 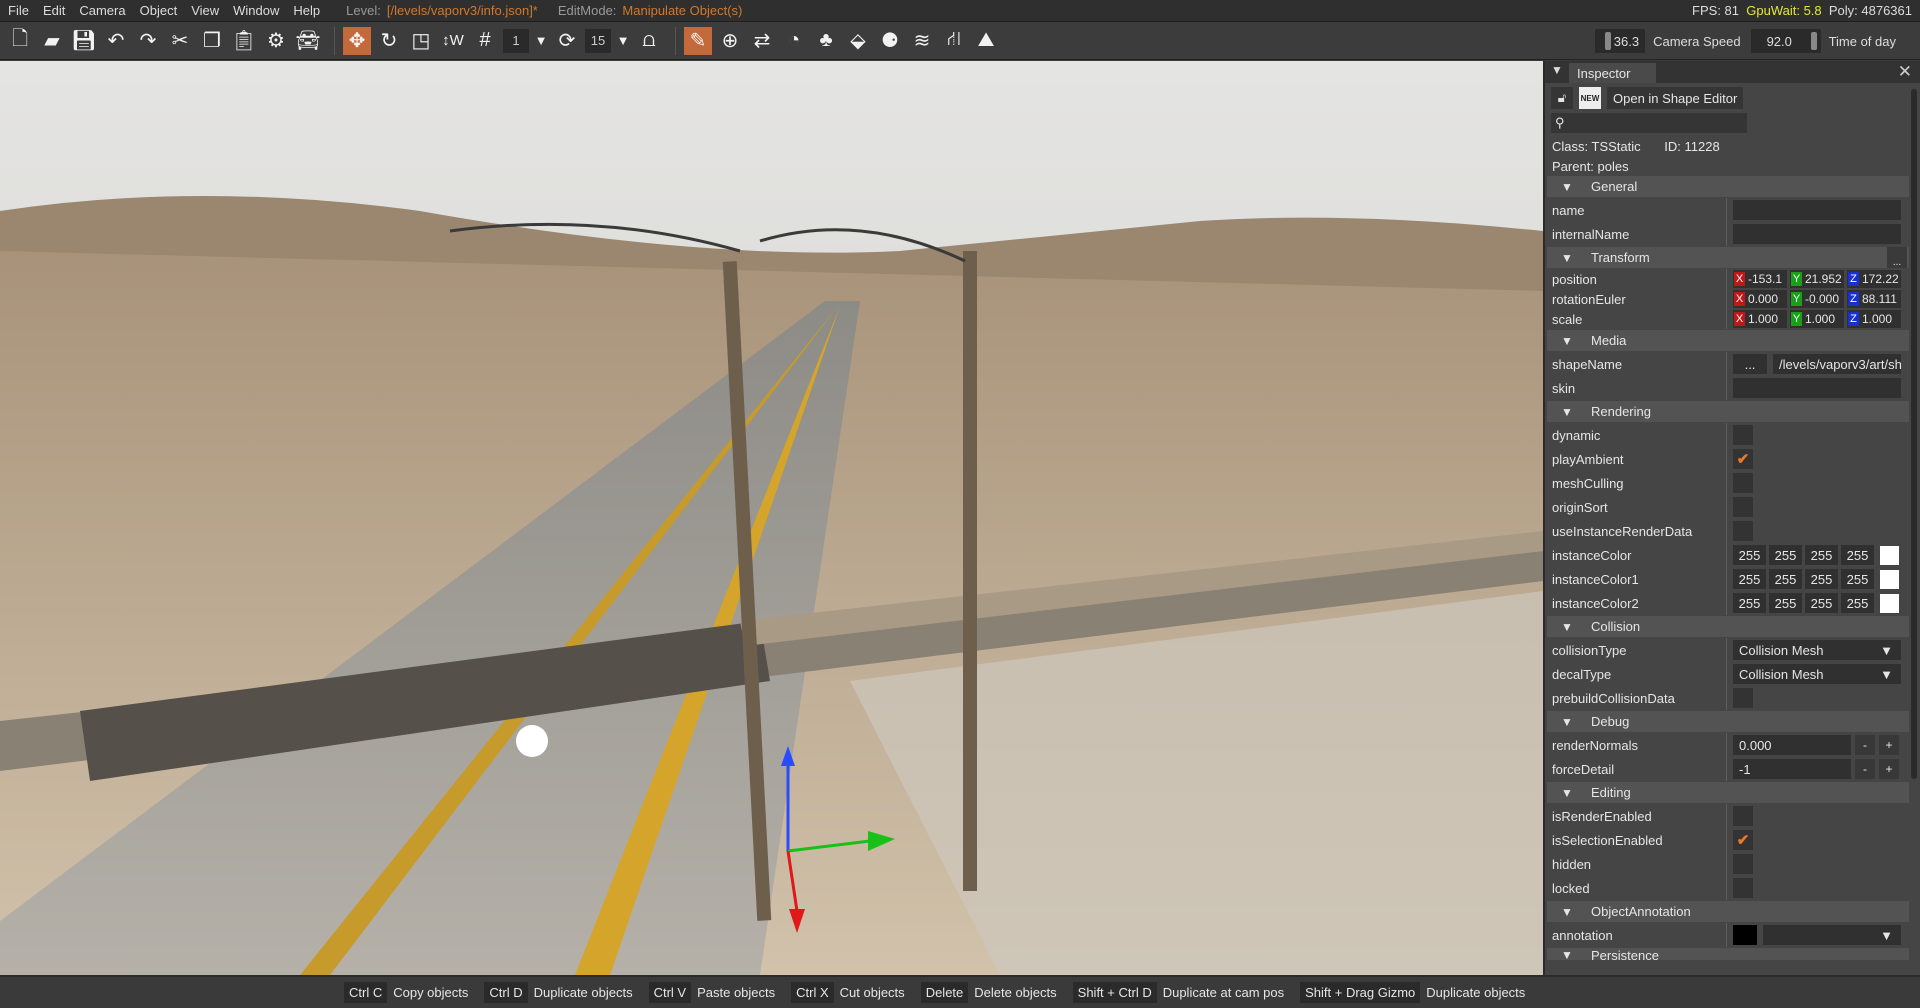 What do you see at coordinates (180, 41) in the screenshot?
I see `cut-icon: ✂` at bounding box center [180, 41].